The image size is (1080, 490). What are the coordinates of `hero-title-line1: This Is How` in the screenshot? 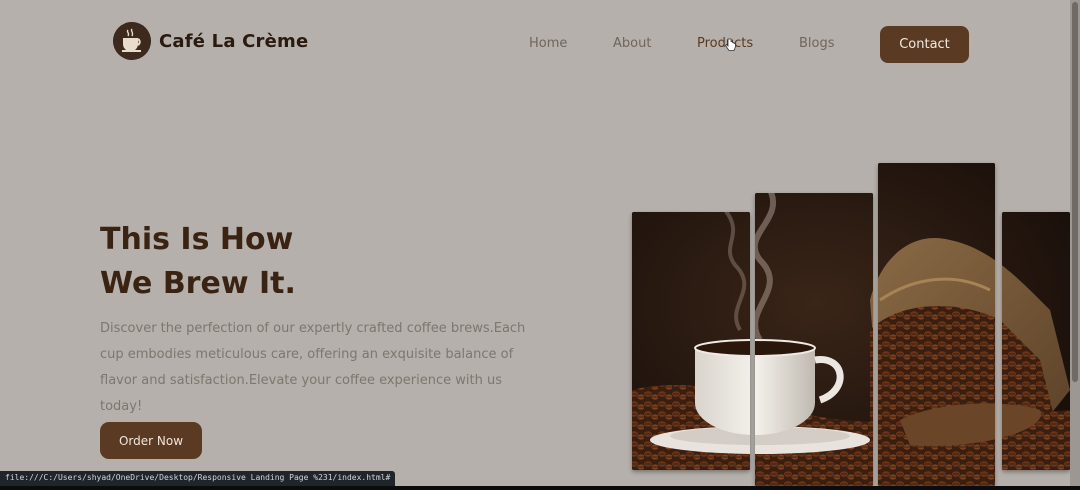 It's located at (197, 239).